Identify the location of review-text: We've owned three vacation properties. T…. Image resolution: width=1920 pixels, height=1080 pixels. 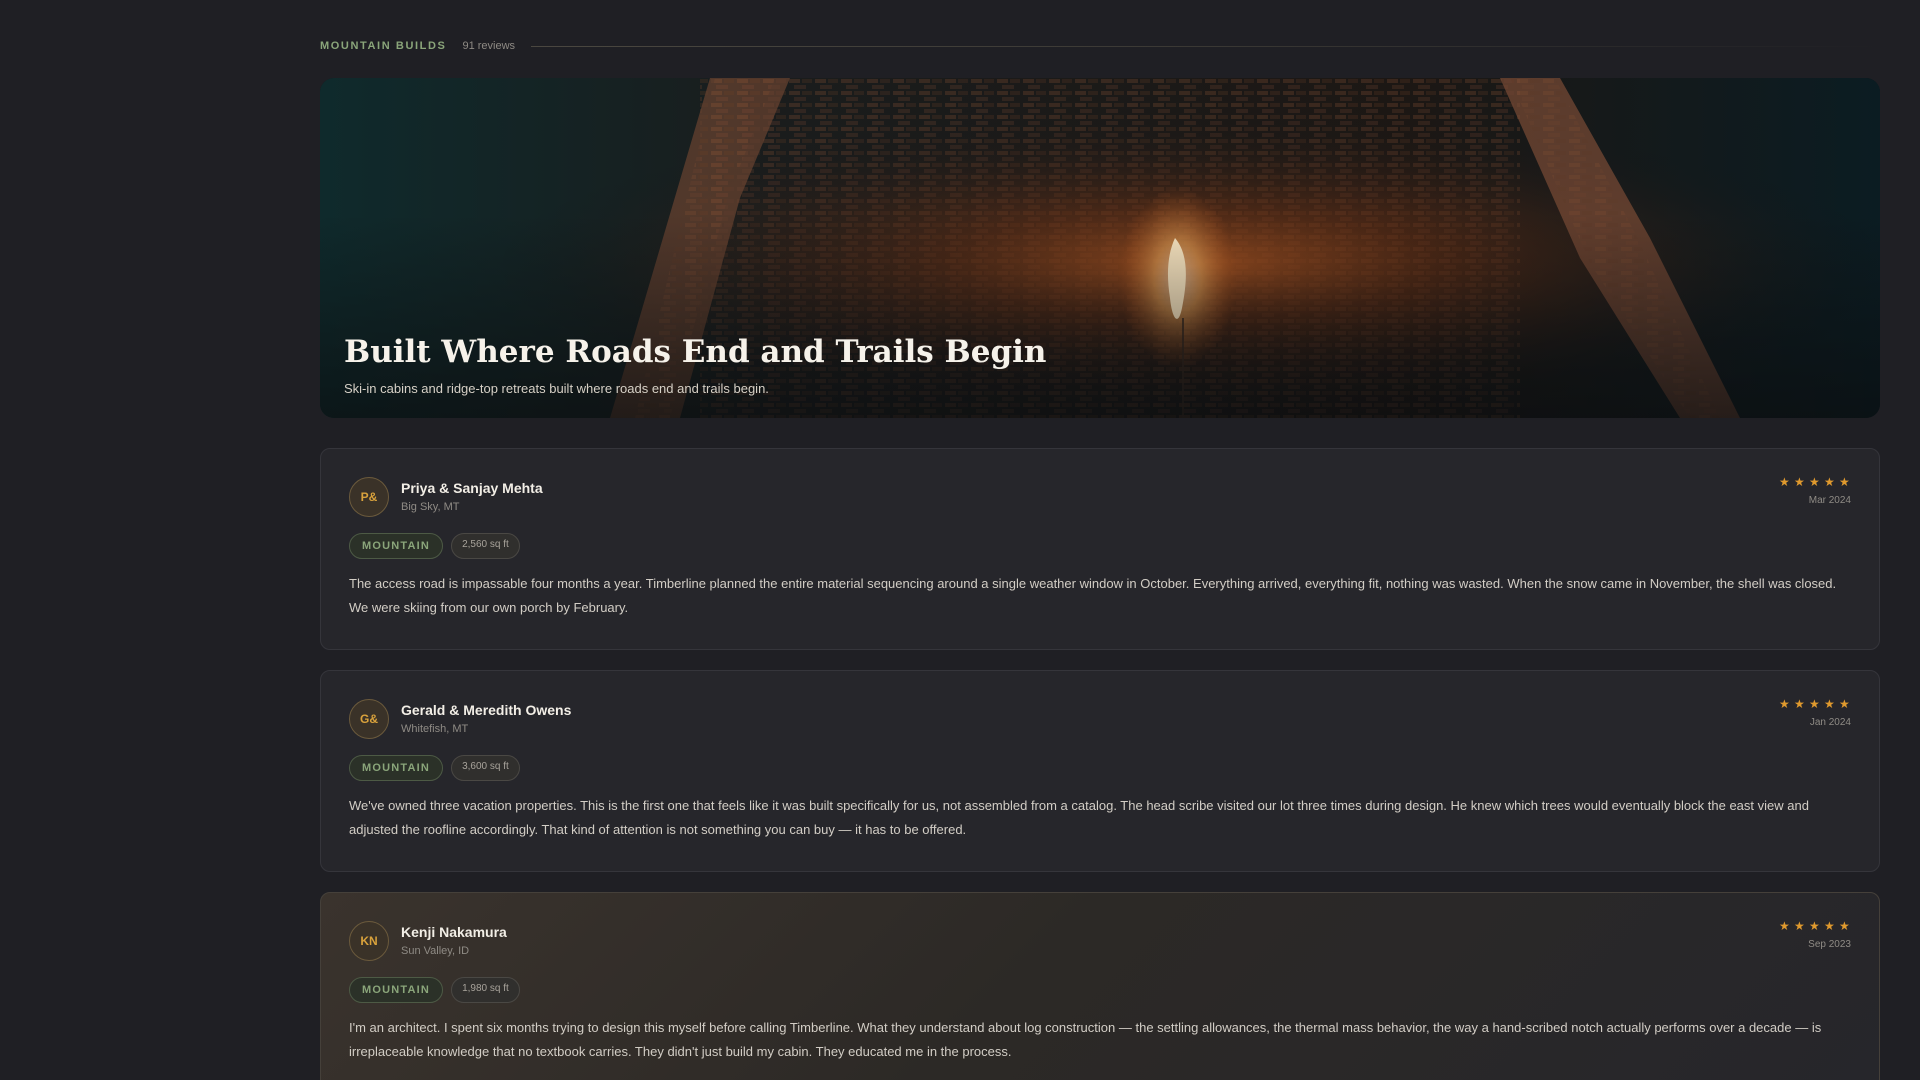
(1079, 817).